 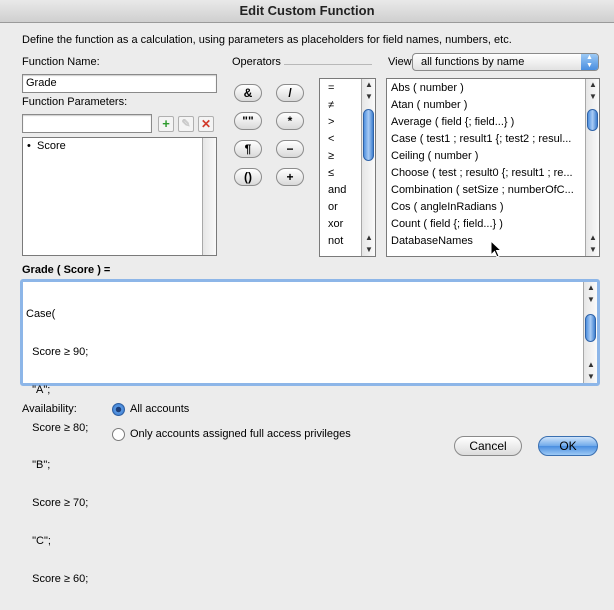 I want to click on operator-list-scrollbar: ▲ ▼ ▲ ▼, so click(x=368, y=167).